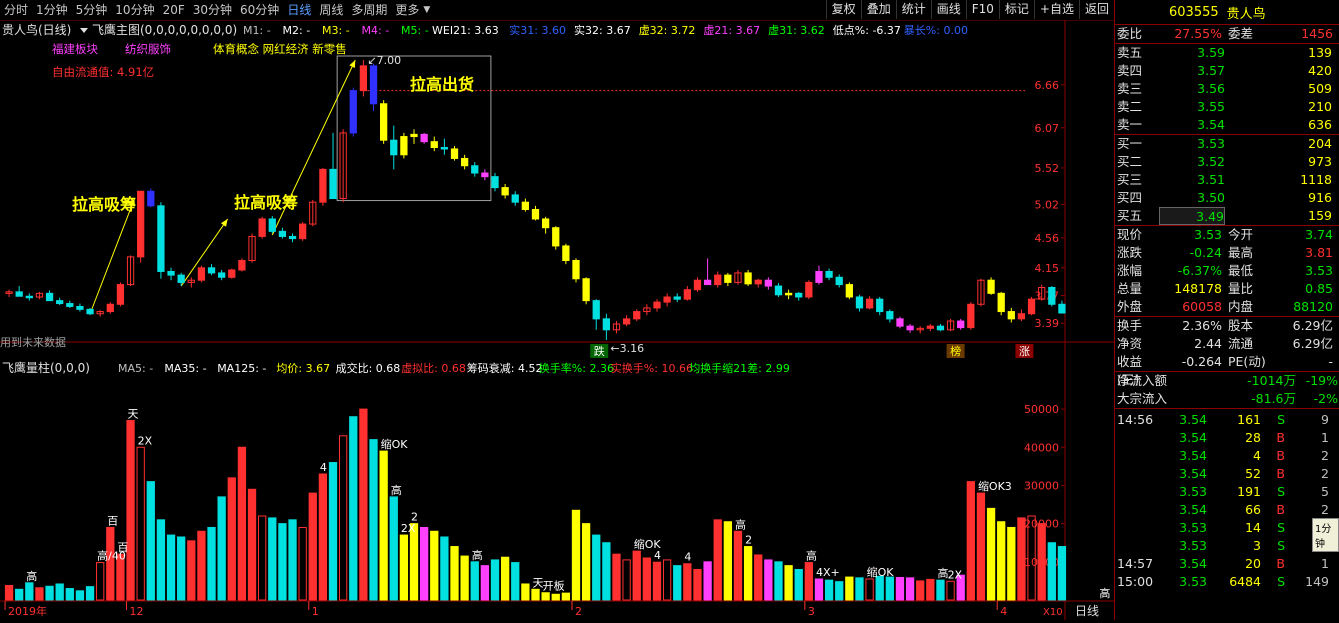 The image size is (1339, 623). I want to click on toolbar-button-4: F10, so click(982, 9).